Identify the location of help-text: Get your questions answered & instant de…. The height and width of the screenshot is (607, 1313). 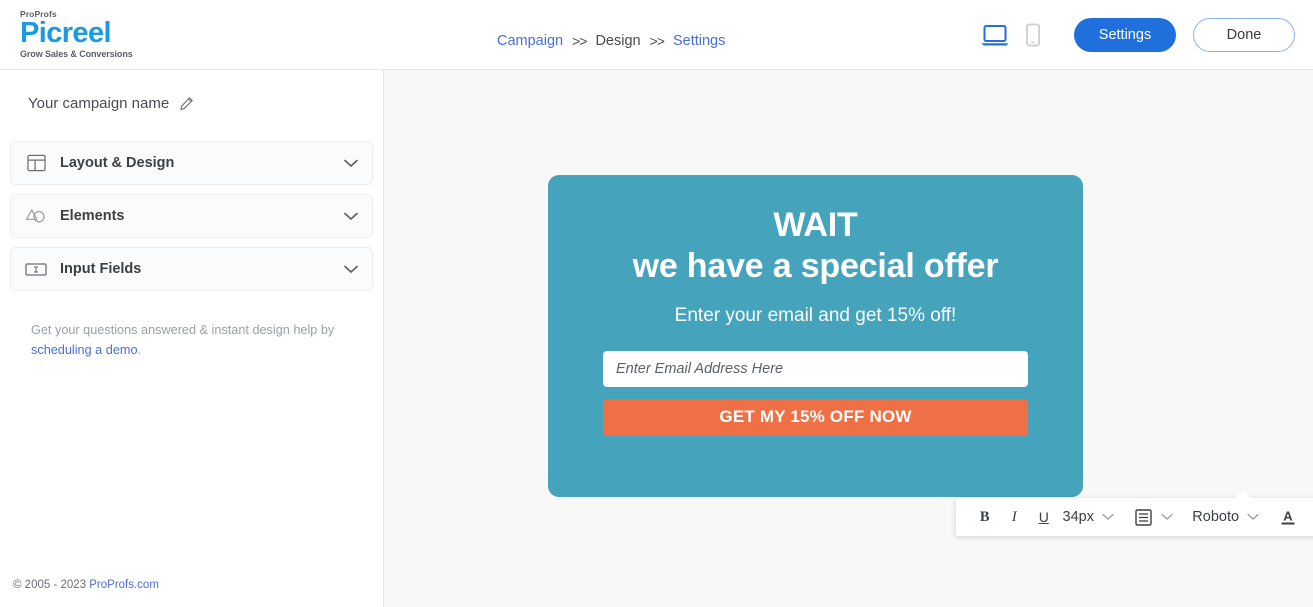
(192, 340).